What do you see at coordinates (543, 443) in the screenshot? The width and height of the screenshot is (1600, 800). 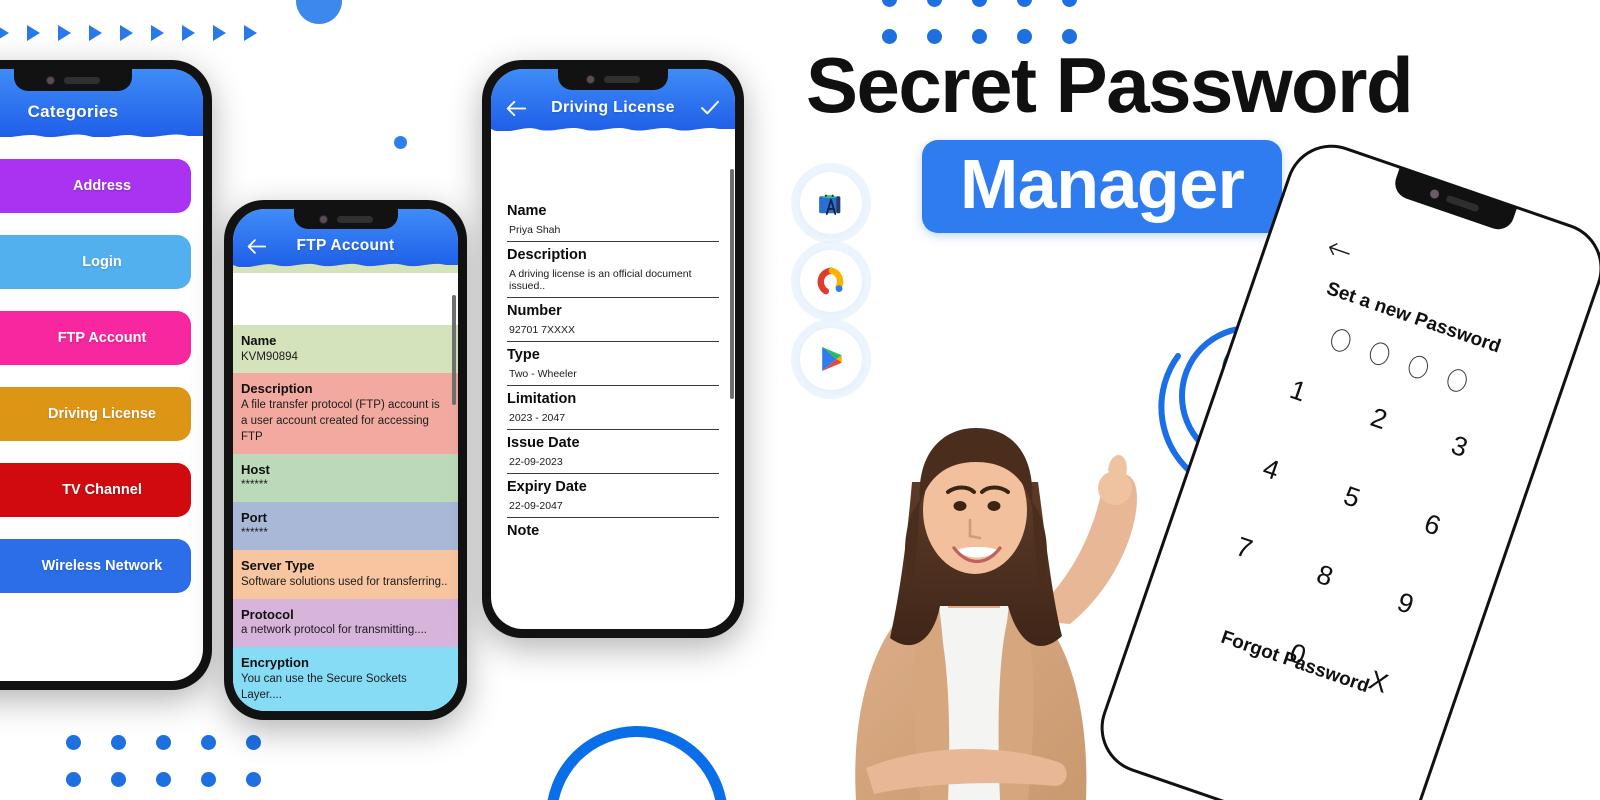 I see `field-label: Issue Date` at bounding box center [543, 443].